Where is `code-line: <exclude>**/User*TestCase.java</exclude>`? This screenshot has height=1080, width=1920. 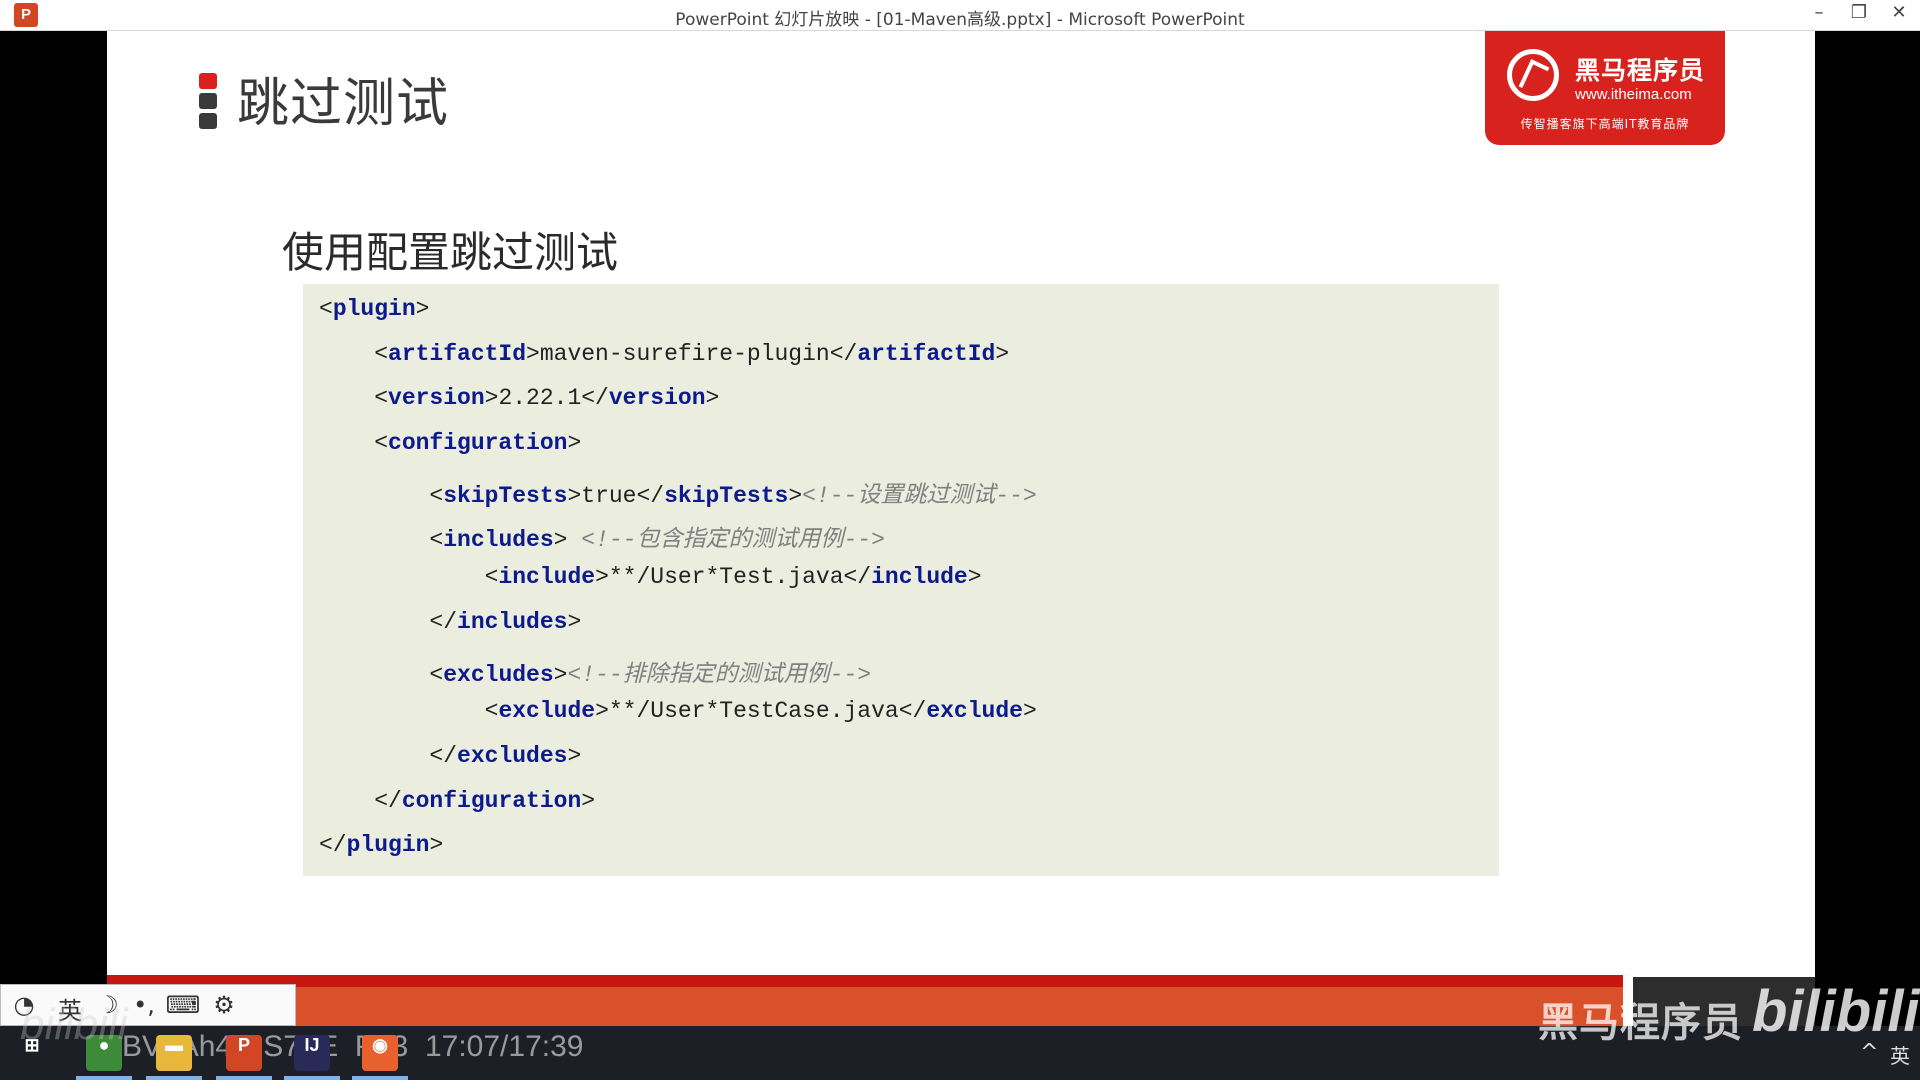 code-line: <exclude>**/User*TestCase.java</exclude> is located at coordinates (909, 720).